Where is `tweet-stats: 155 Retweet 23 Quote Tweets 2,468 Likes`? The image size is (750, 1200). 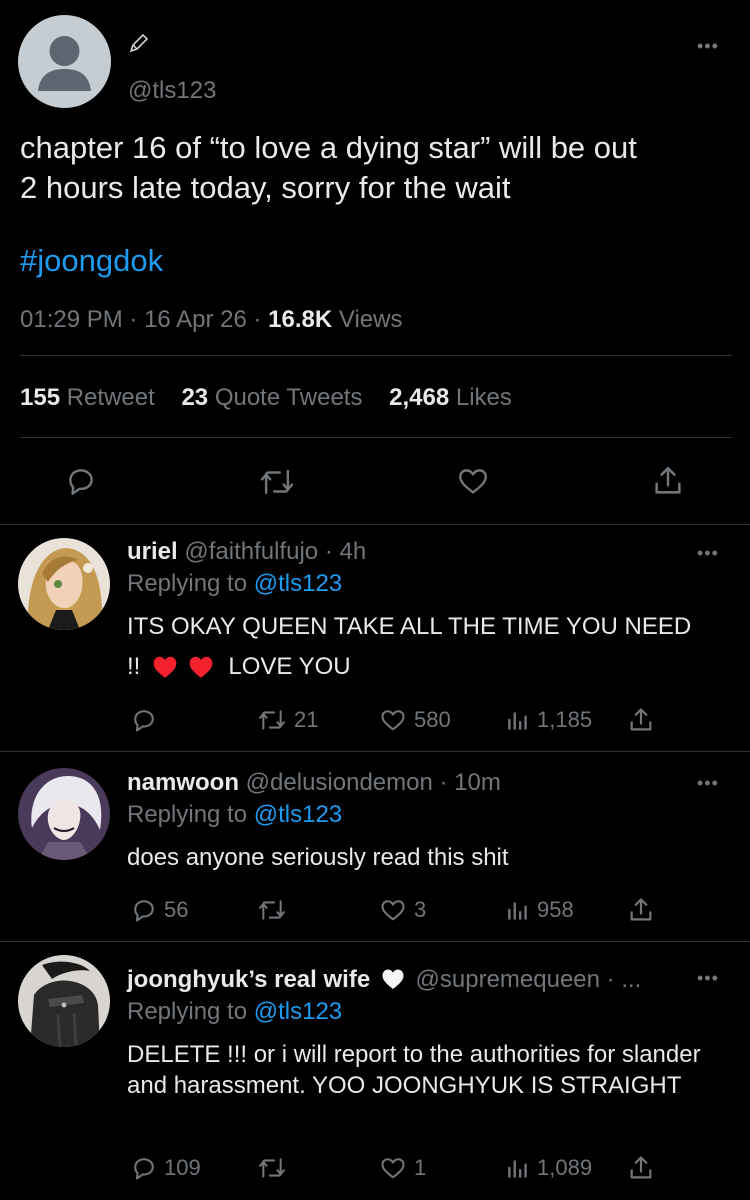
tweet-stats: 155 Retweet 23 Quote Tweets 2,468 Likes is located at coordinates (276, 398).